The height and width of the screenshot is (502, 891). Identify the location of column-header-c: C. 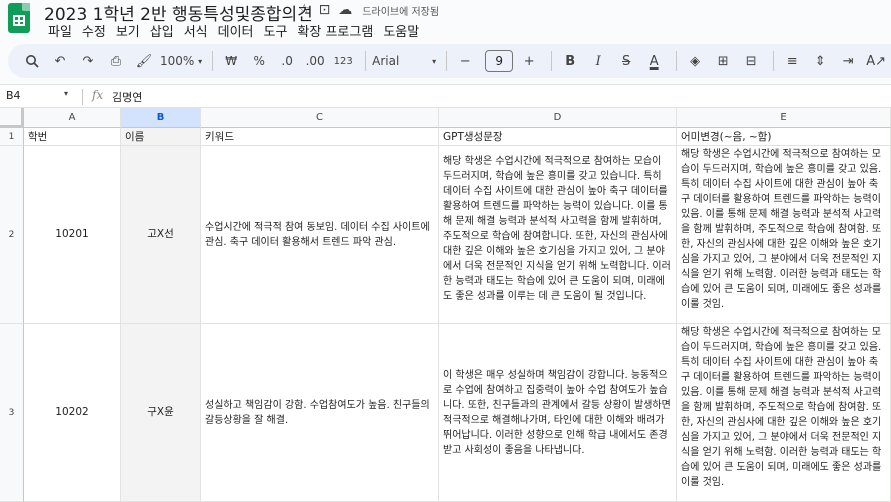
(320, 118).